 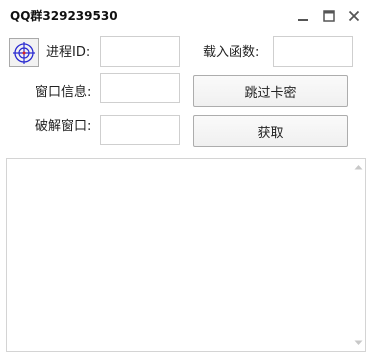 I want to click on pid-input, so click(x=140, y=51).